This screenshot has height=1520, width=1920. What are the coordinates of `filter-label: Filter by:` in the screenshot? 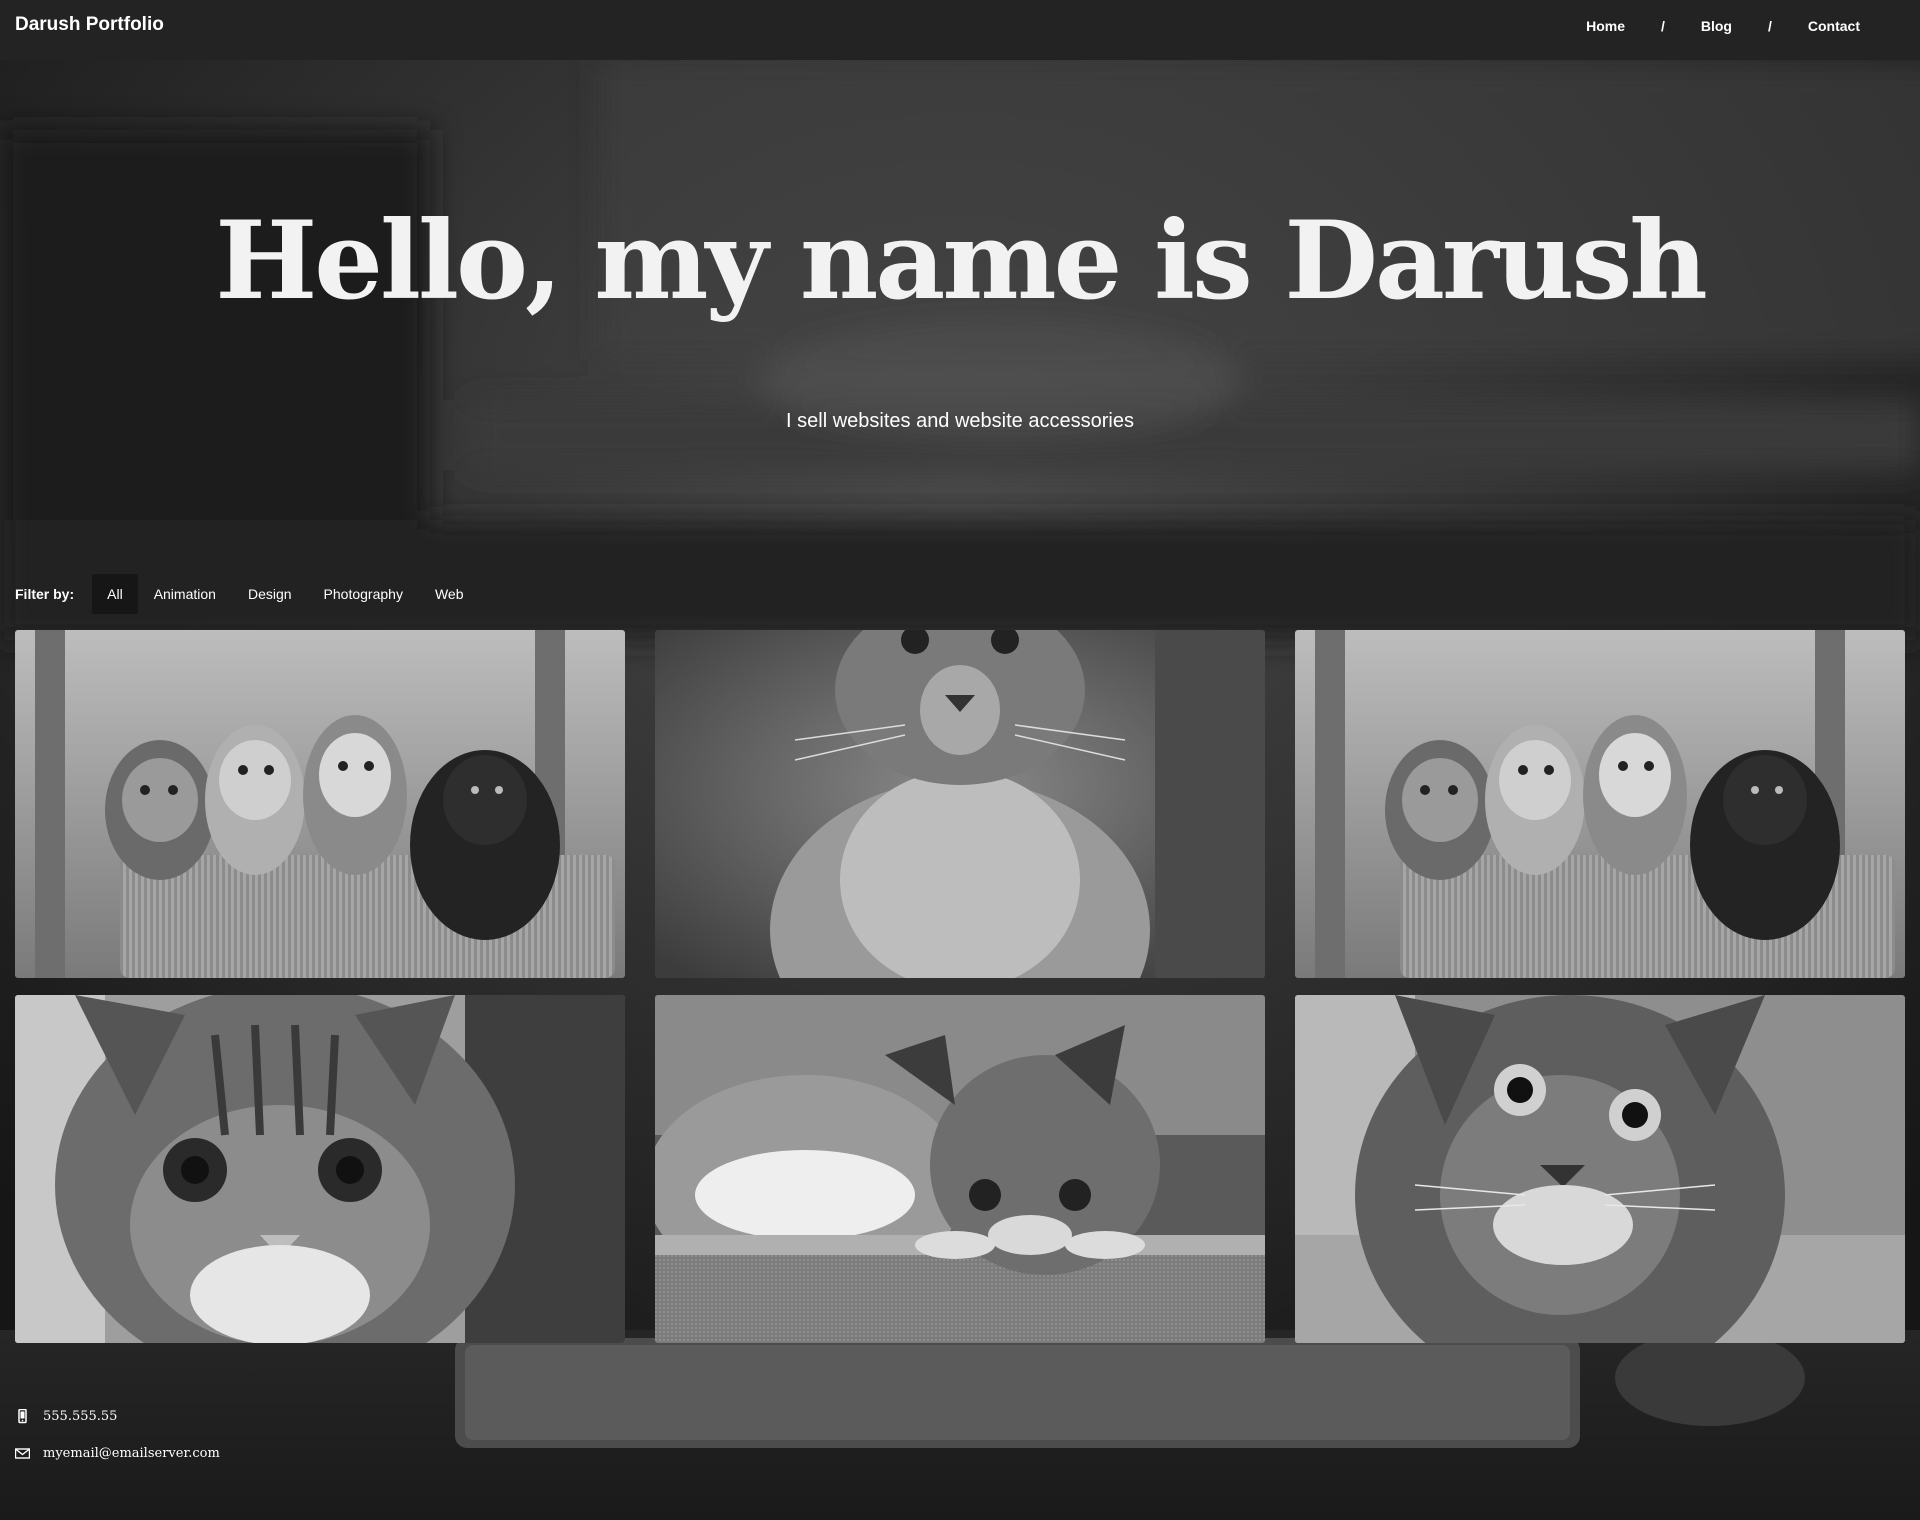 It's located at (45, 594).